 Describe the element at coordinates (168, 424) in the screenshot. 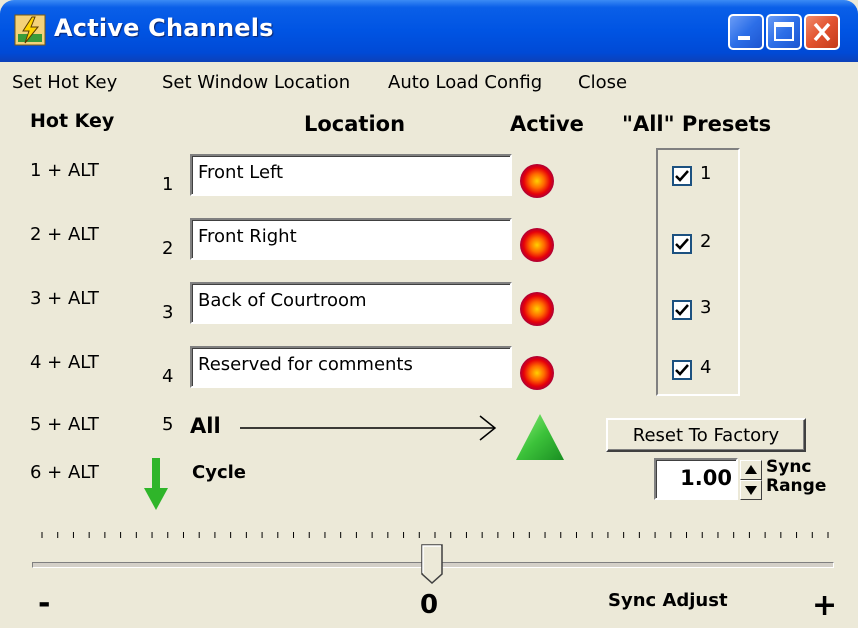

I see `channel-number: 5` at that location.